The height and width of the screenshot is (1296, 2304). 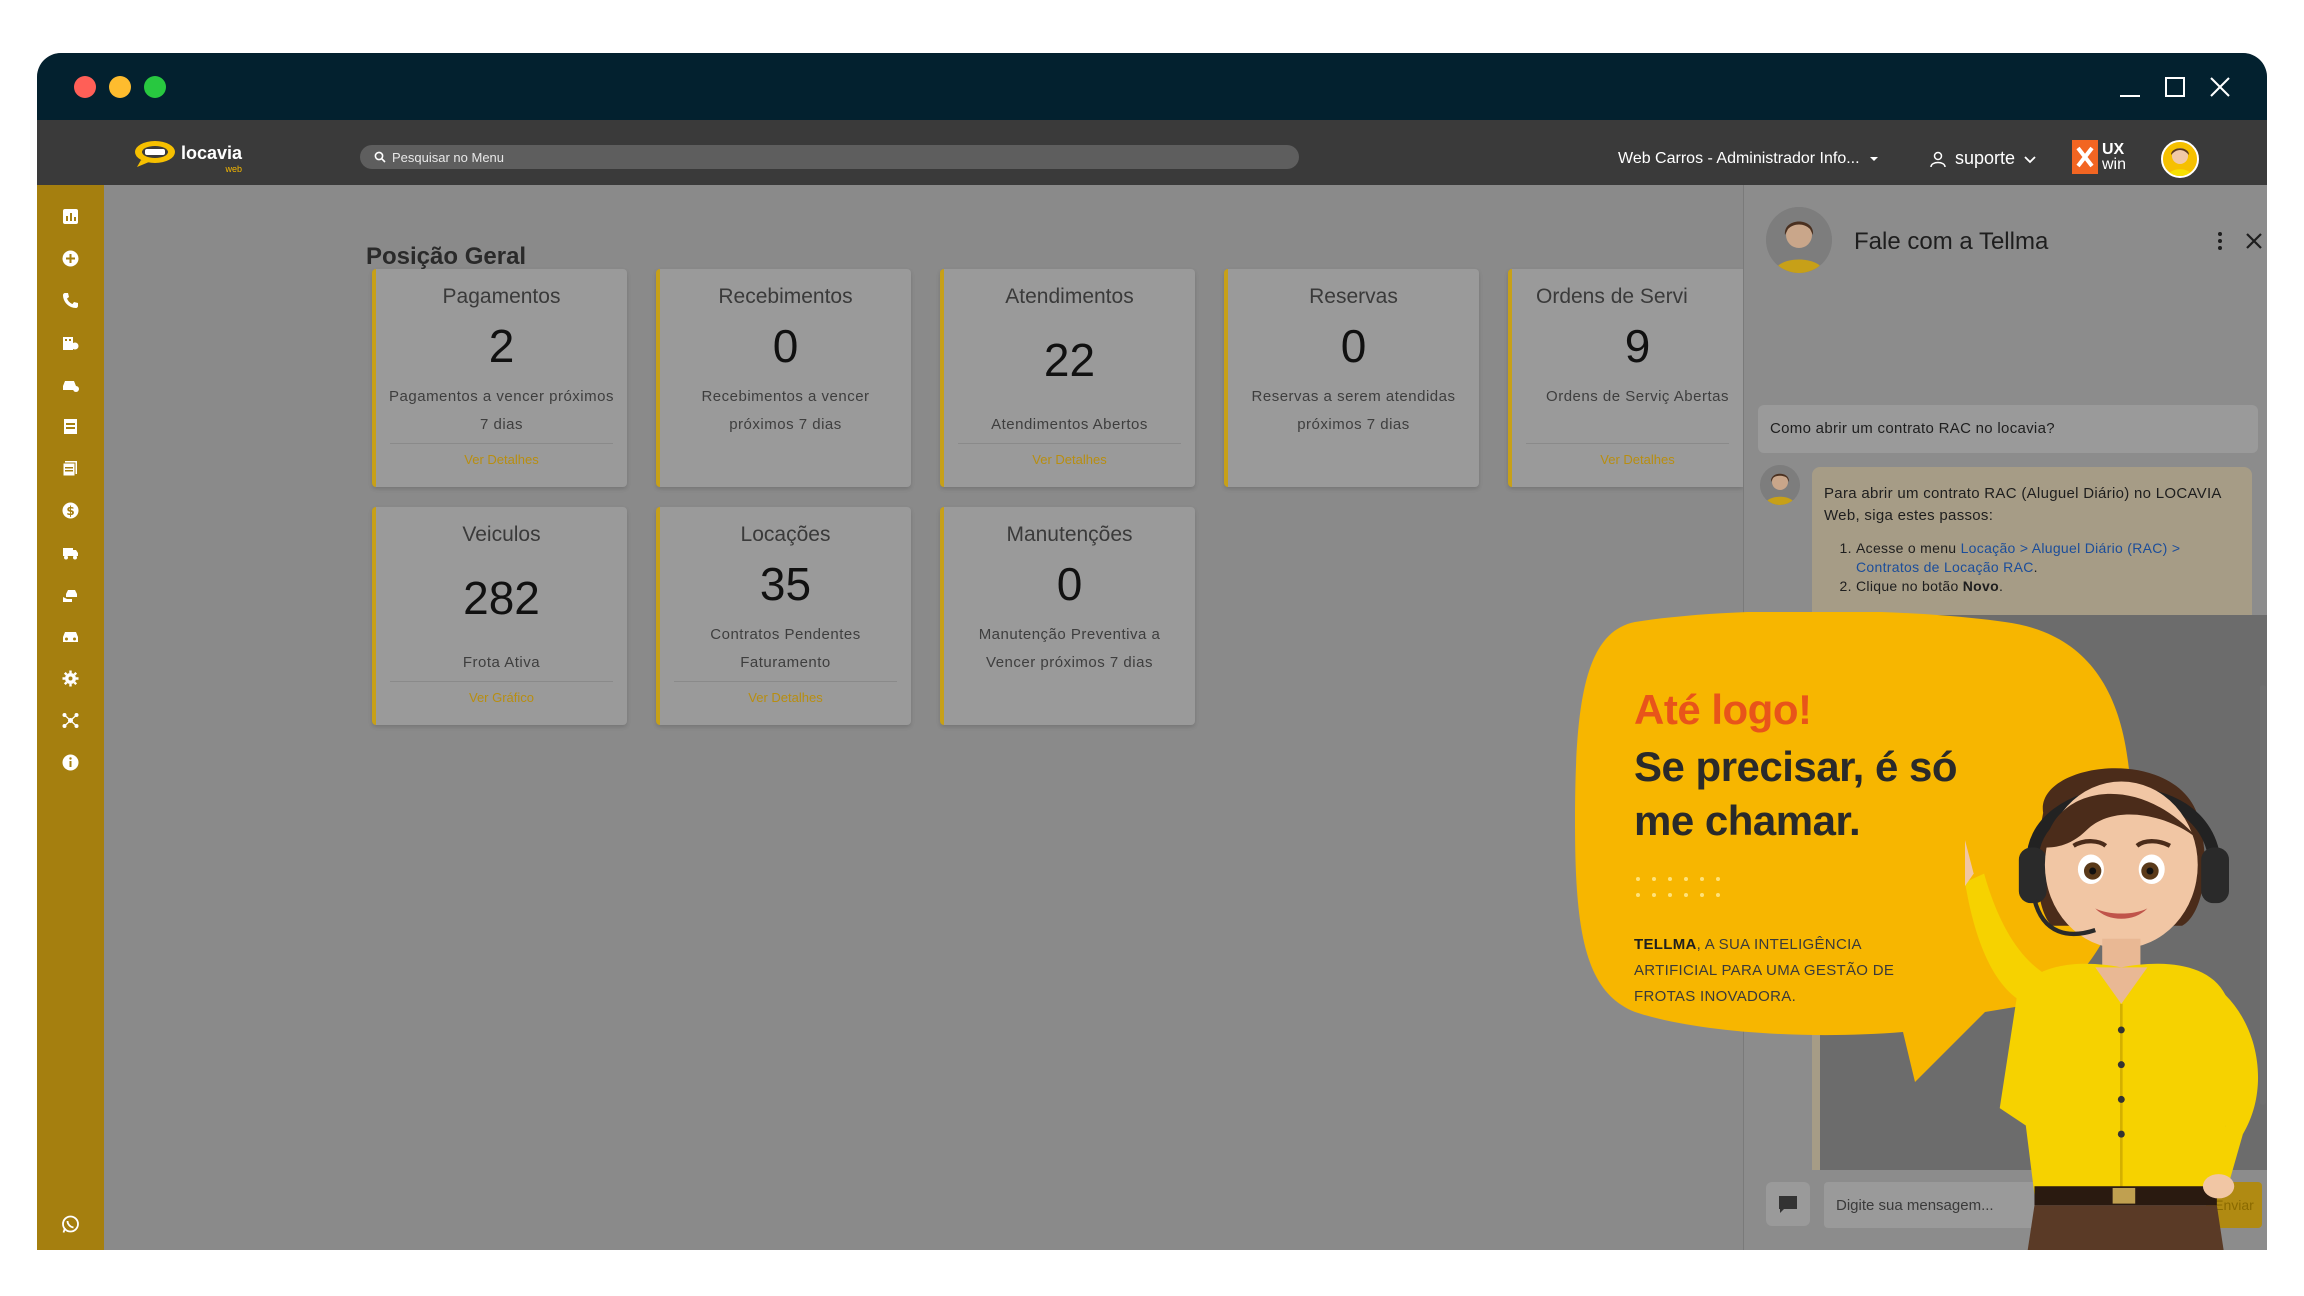 I want to click on phone-icon, so click(x=70, y=300).